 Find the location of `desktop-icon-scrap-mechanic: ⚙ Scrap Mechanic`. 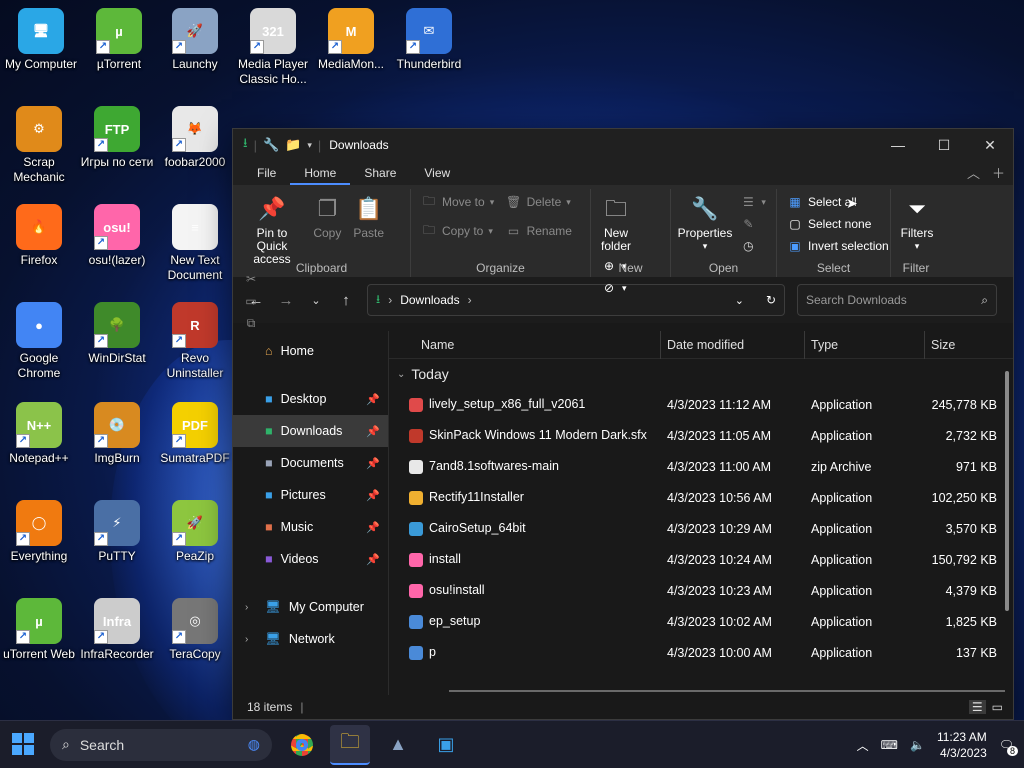

desktop-icon-scrap-mechanic: ⚙ Scrap Mechanic is located at coordinates (39, 145).